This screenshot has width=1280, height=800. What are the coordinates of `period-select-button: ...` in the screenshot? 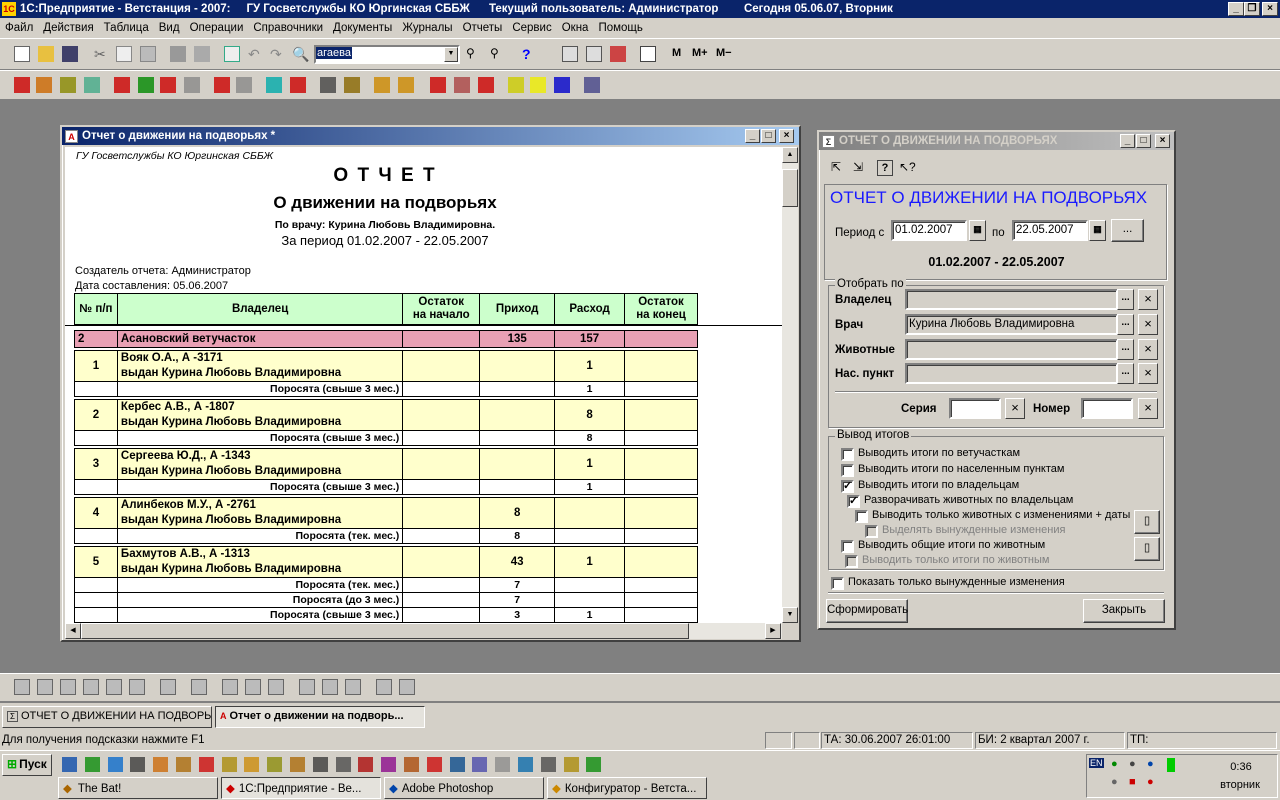 It's located at (1127, 230).